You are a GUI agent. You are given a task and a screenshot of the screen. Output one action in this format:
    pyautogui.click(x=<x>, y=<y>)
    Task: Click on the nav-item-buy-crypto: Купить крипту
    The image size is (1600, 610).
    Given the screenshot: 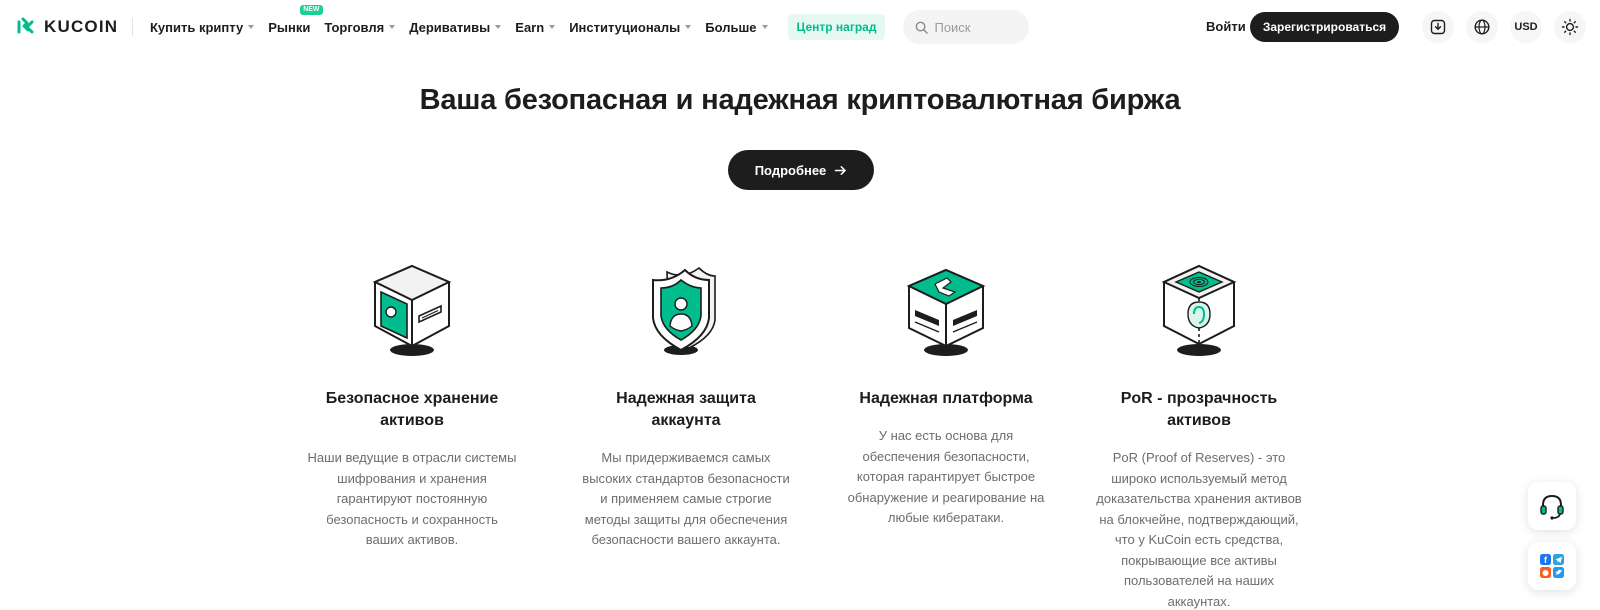 What is the action you would take?
    pyautogui.click(x=202, y=27)
    